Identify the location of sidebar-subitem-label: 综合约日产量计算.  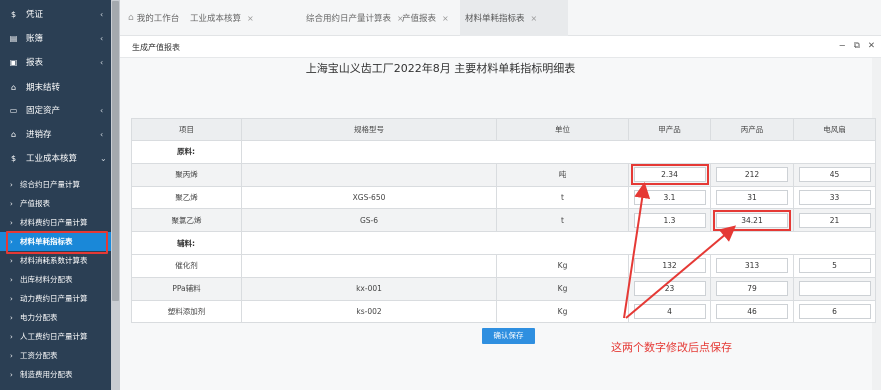
(50, 184).